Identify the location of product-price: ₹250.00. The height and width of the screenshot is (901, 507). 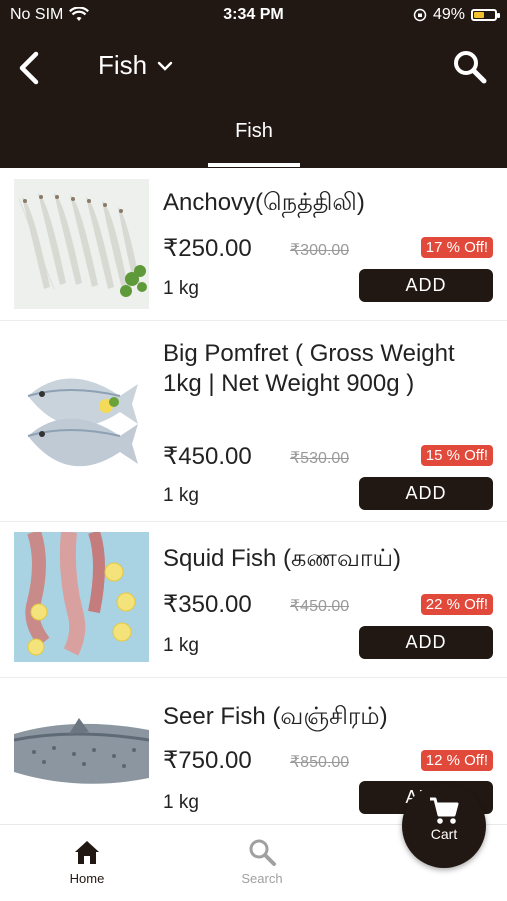
(207, 248).